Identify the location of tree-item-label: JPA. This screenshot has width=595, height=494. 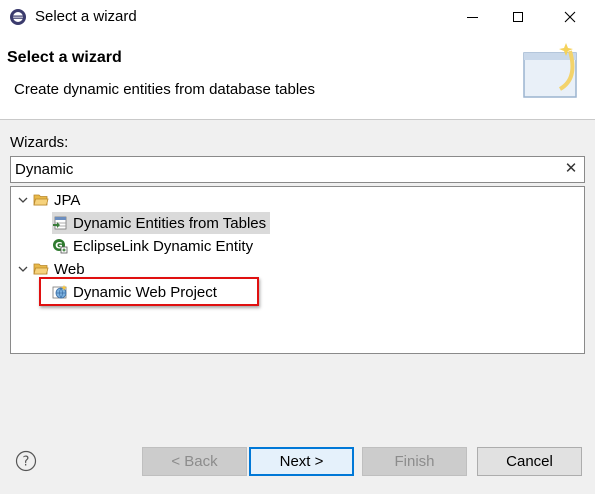
(67, 200).